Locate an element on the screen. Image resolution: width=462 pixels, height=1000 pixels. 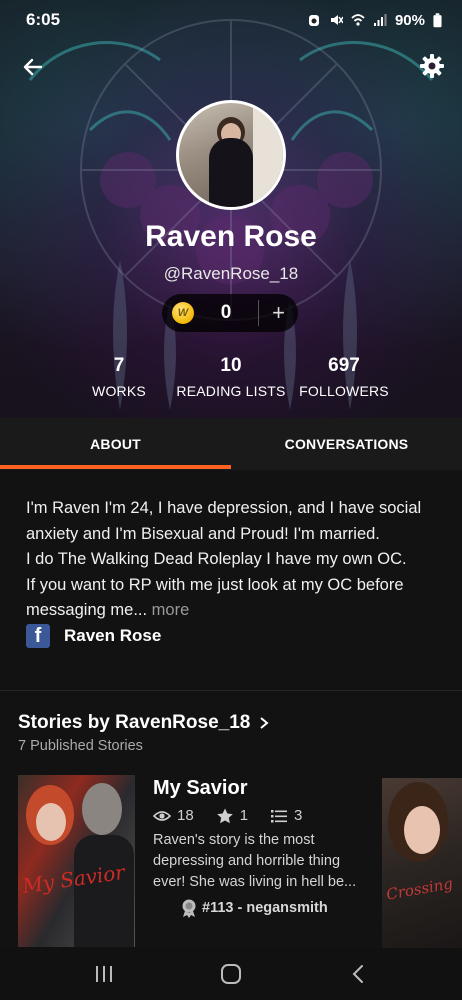
stat-value: 697 is located at coordinates (344, 365).